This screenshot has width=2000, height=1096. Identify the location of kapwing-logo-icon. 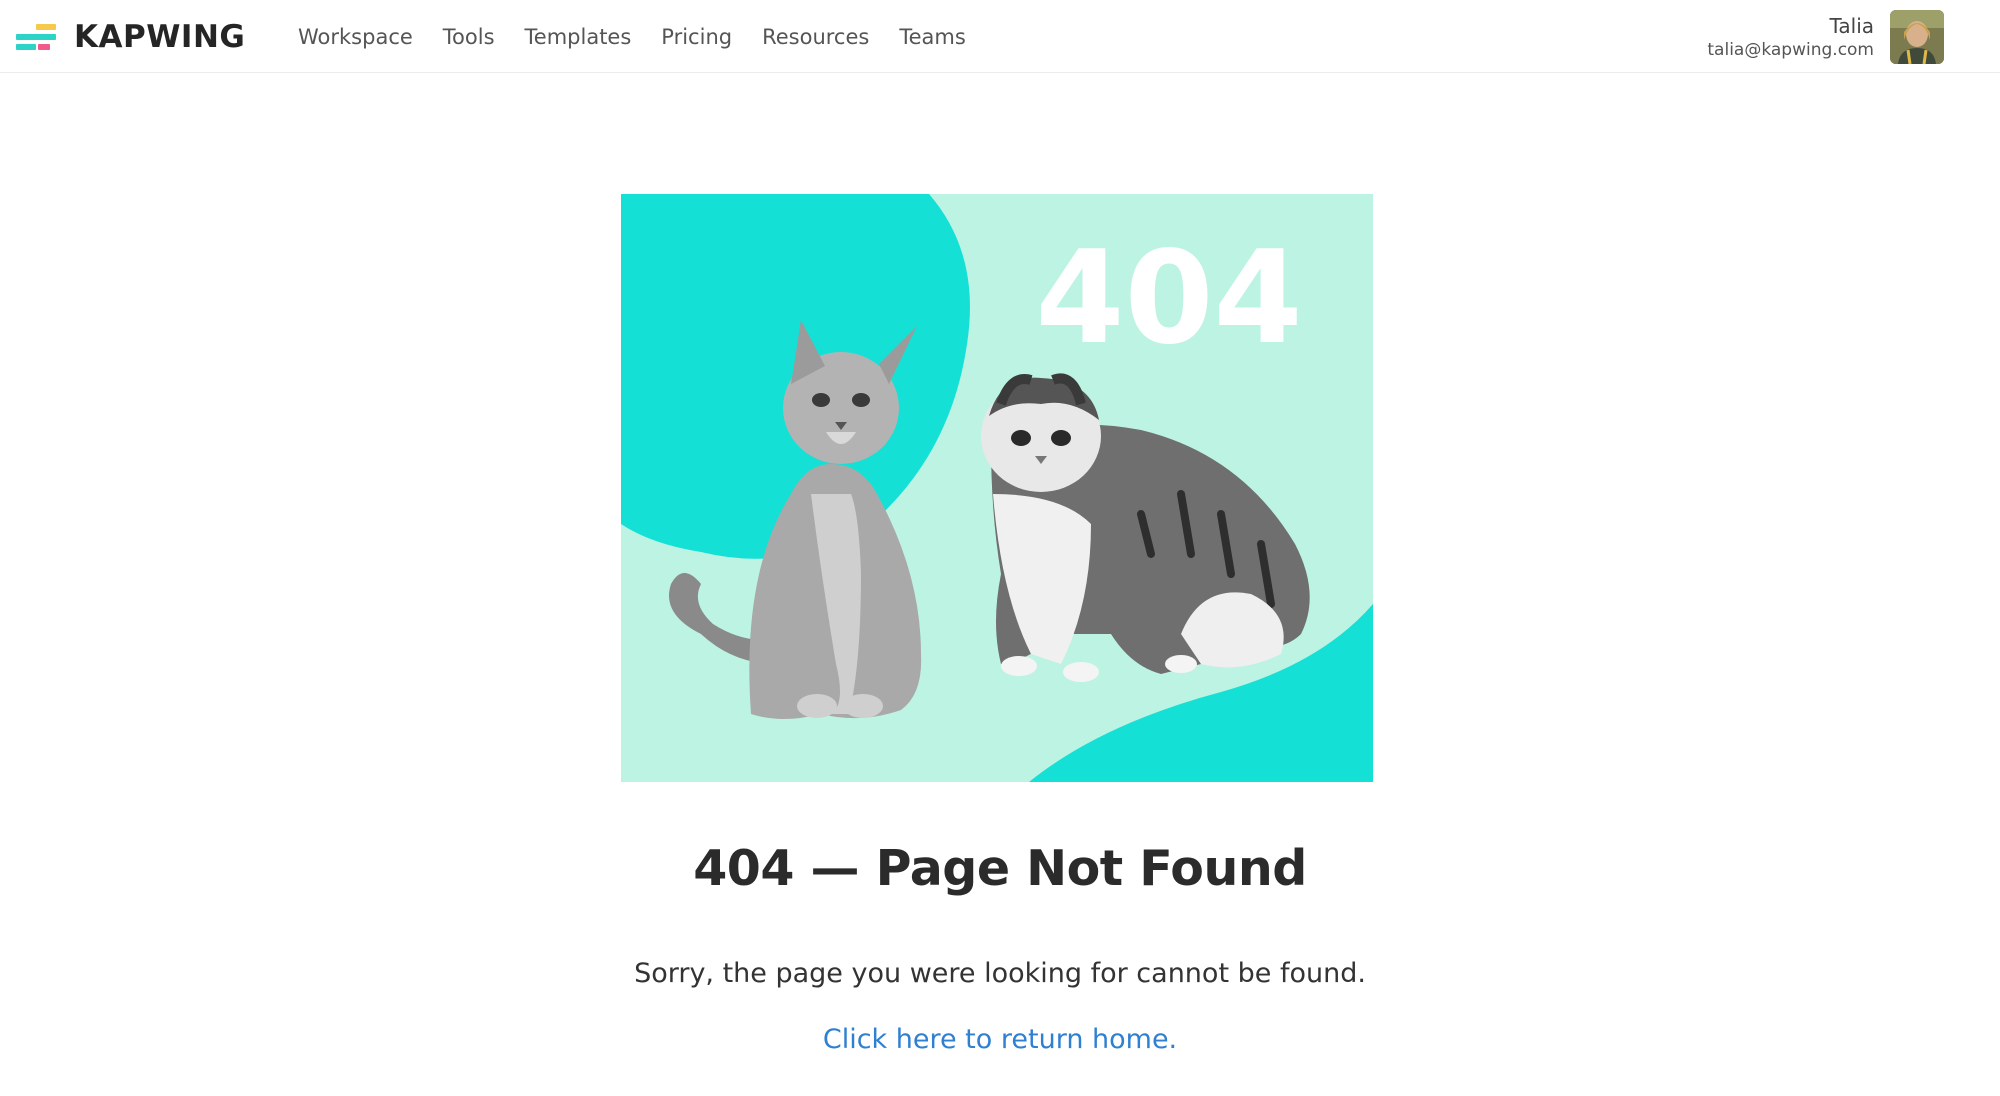
(37, 37).